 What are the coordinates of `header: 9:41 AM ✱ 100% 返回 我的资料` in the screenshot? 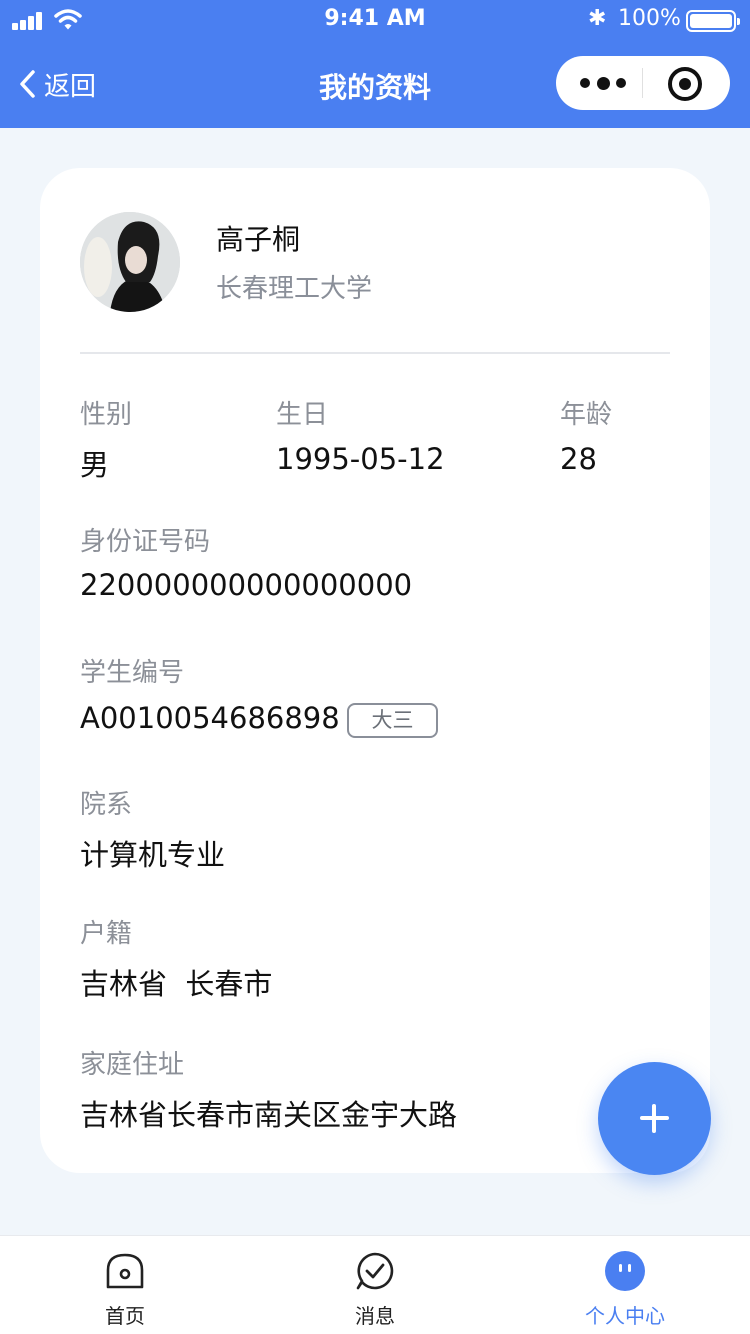 It's located at (375, 64).